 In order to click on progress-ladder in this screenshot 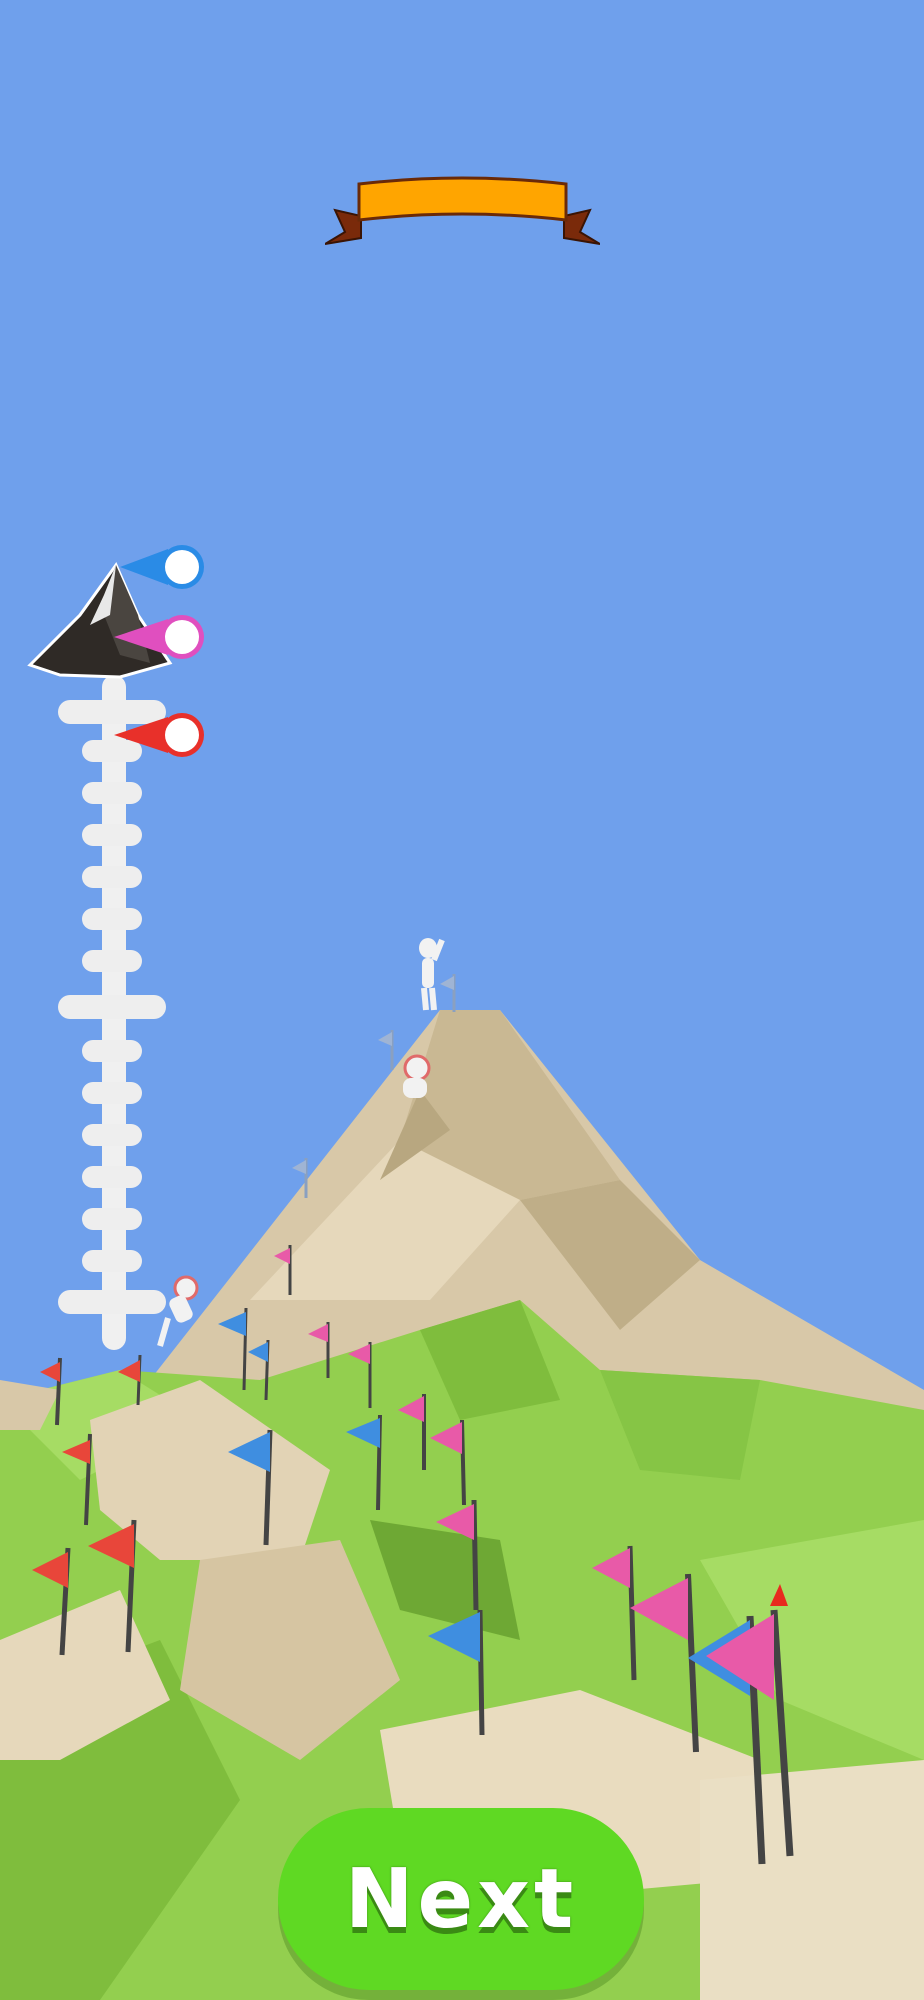, I will do `click(112, 1012)`.